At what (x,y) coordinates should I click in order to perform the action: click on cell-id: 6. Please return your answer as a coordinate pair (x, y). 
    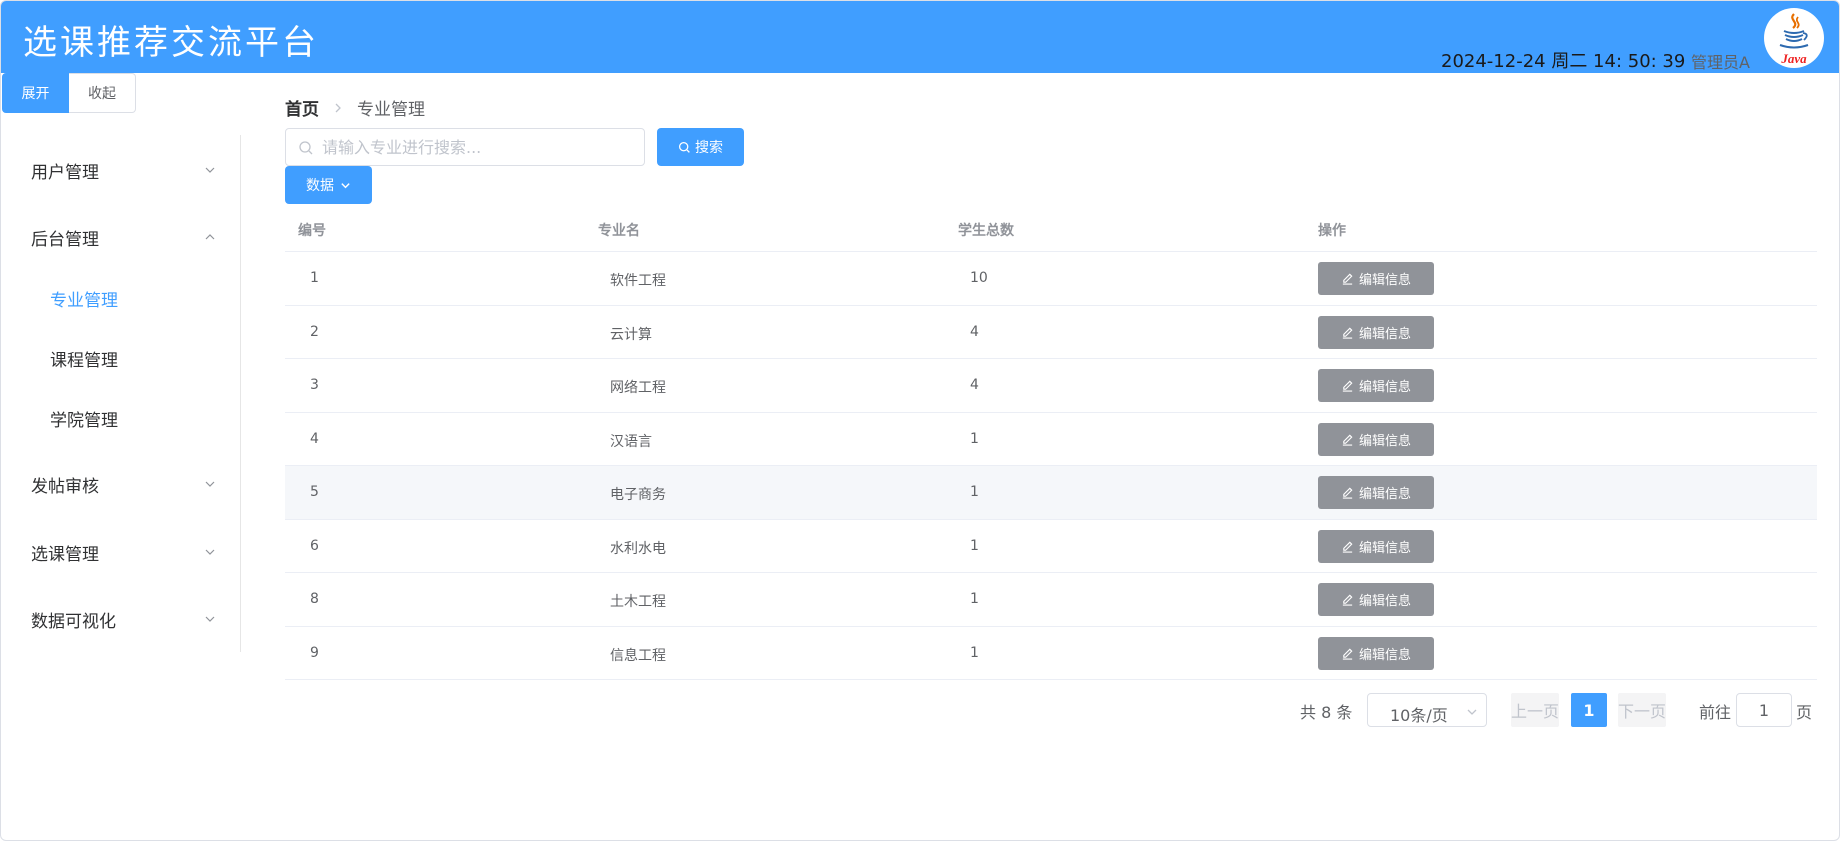
    Looking at the image, I should click on (314, 545).